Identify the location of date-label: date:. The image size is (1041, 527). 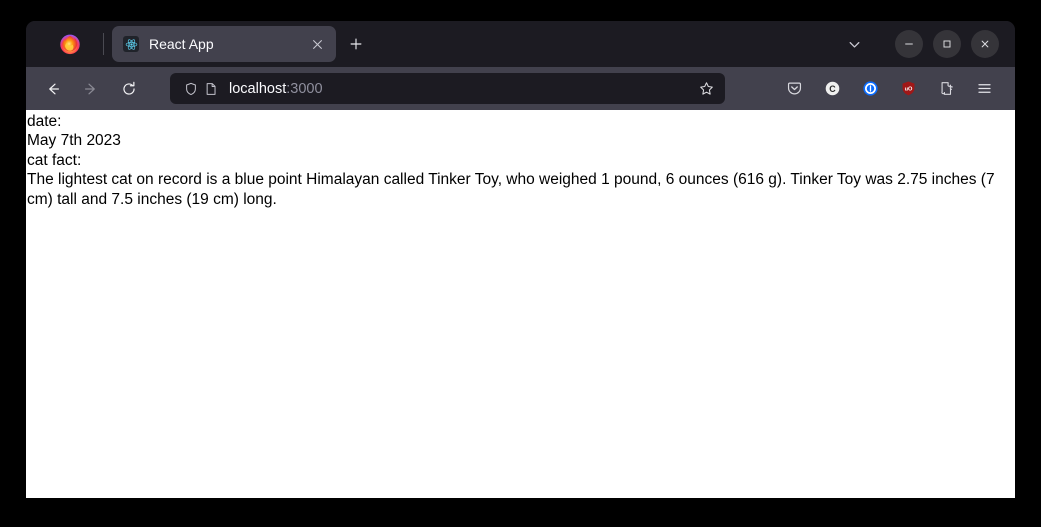
(44, 121).